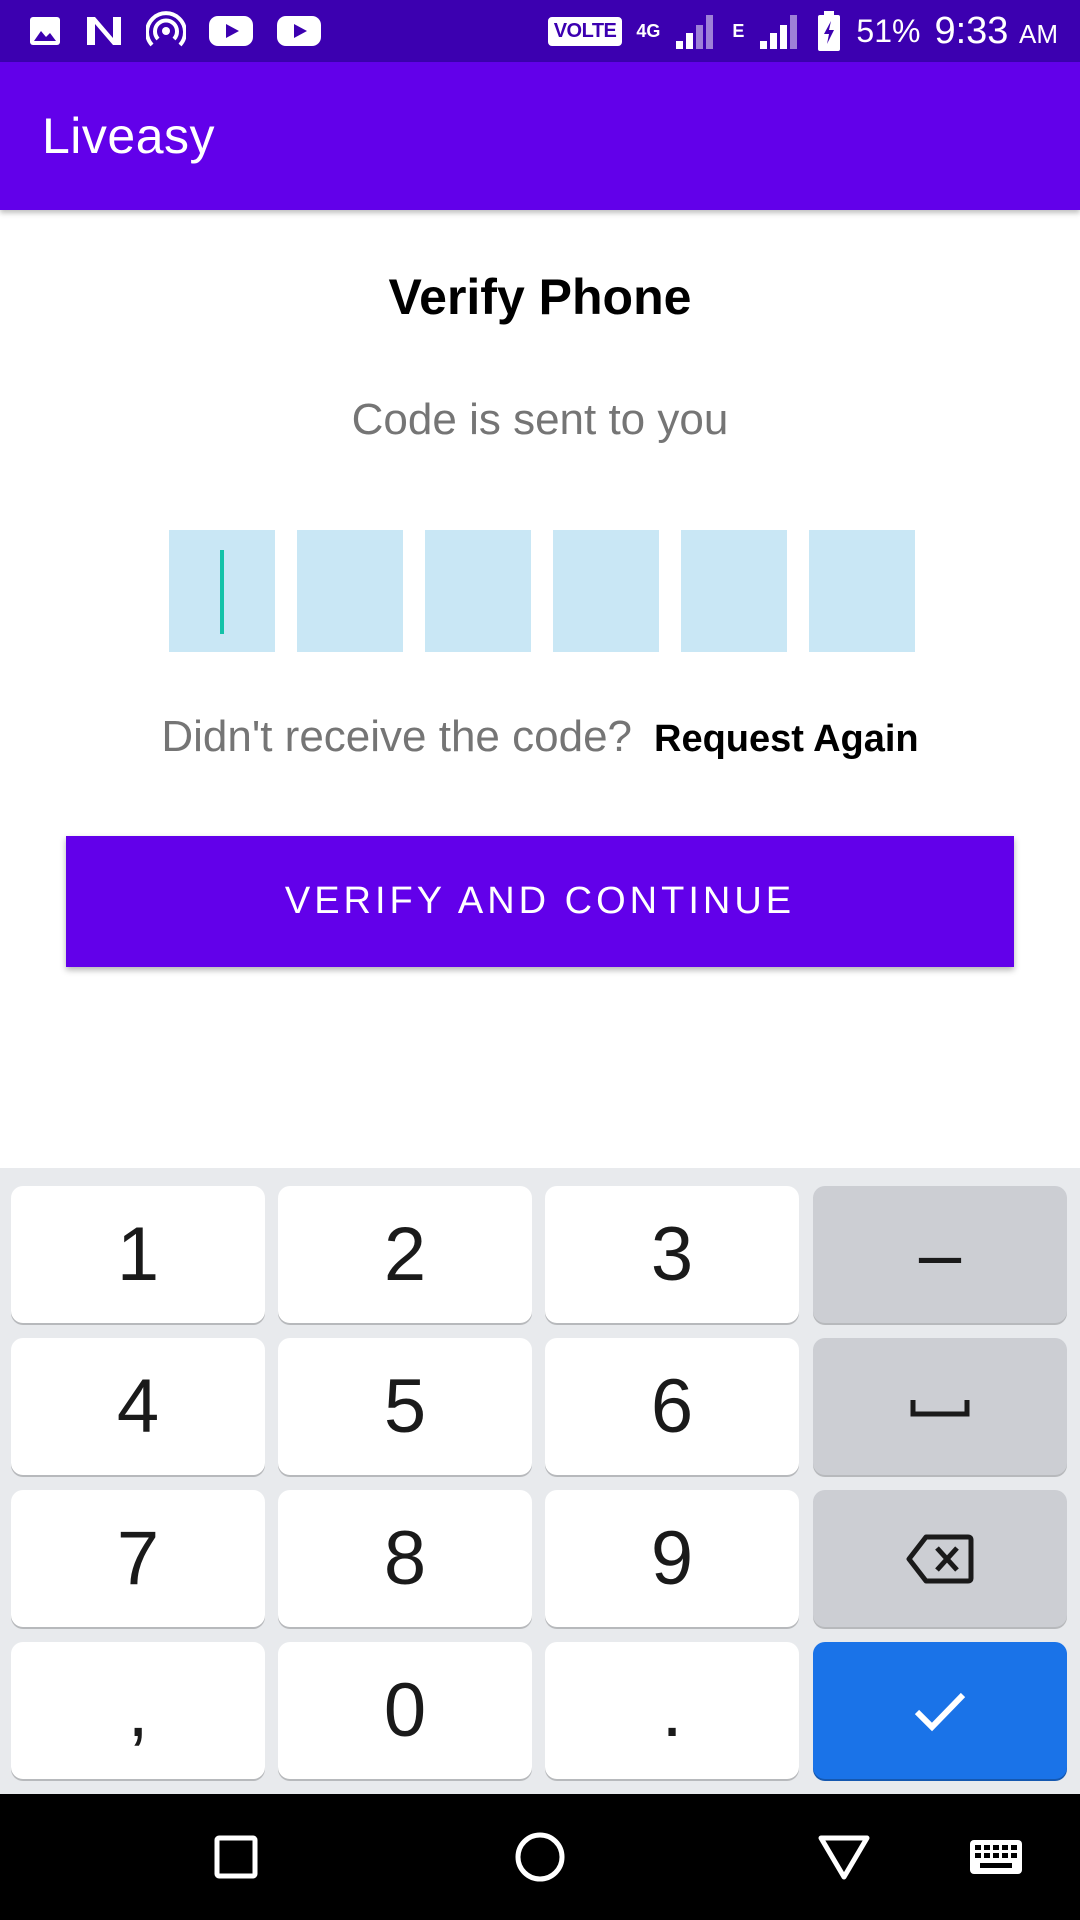 This screenshot has height=1920, width=1080. I want to click on home-icon, so click(540, 1857).